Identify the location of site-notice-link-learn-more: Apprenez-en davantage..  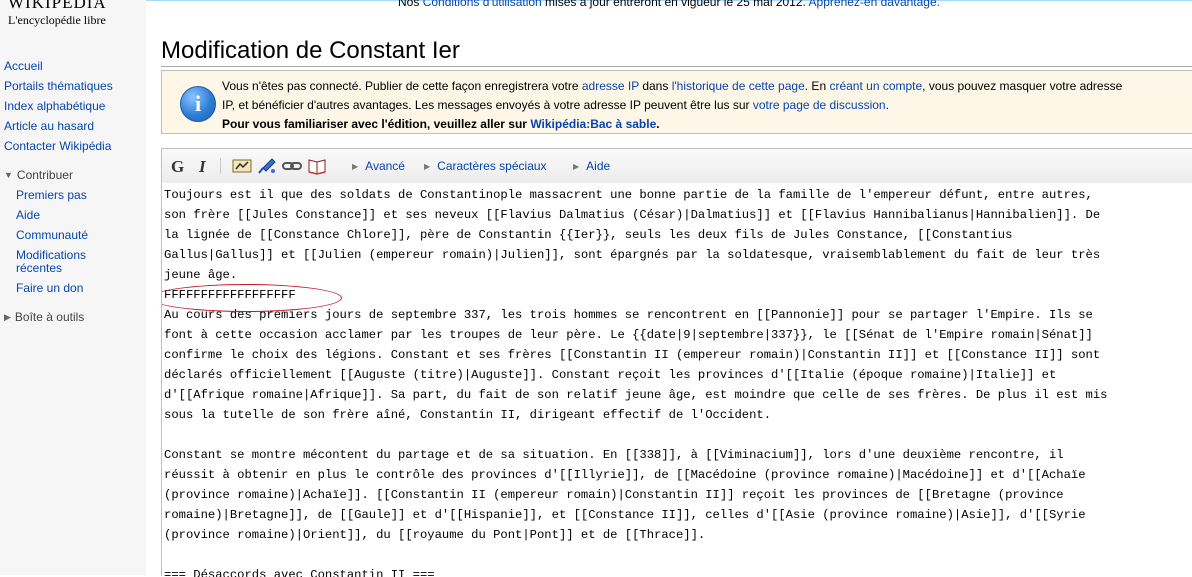
(874, 4).